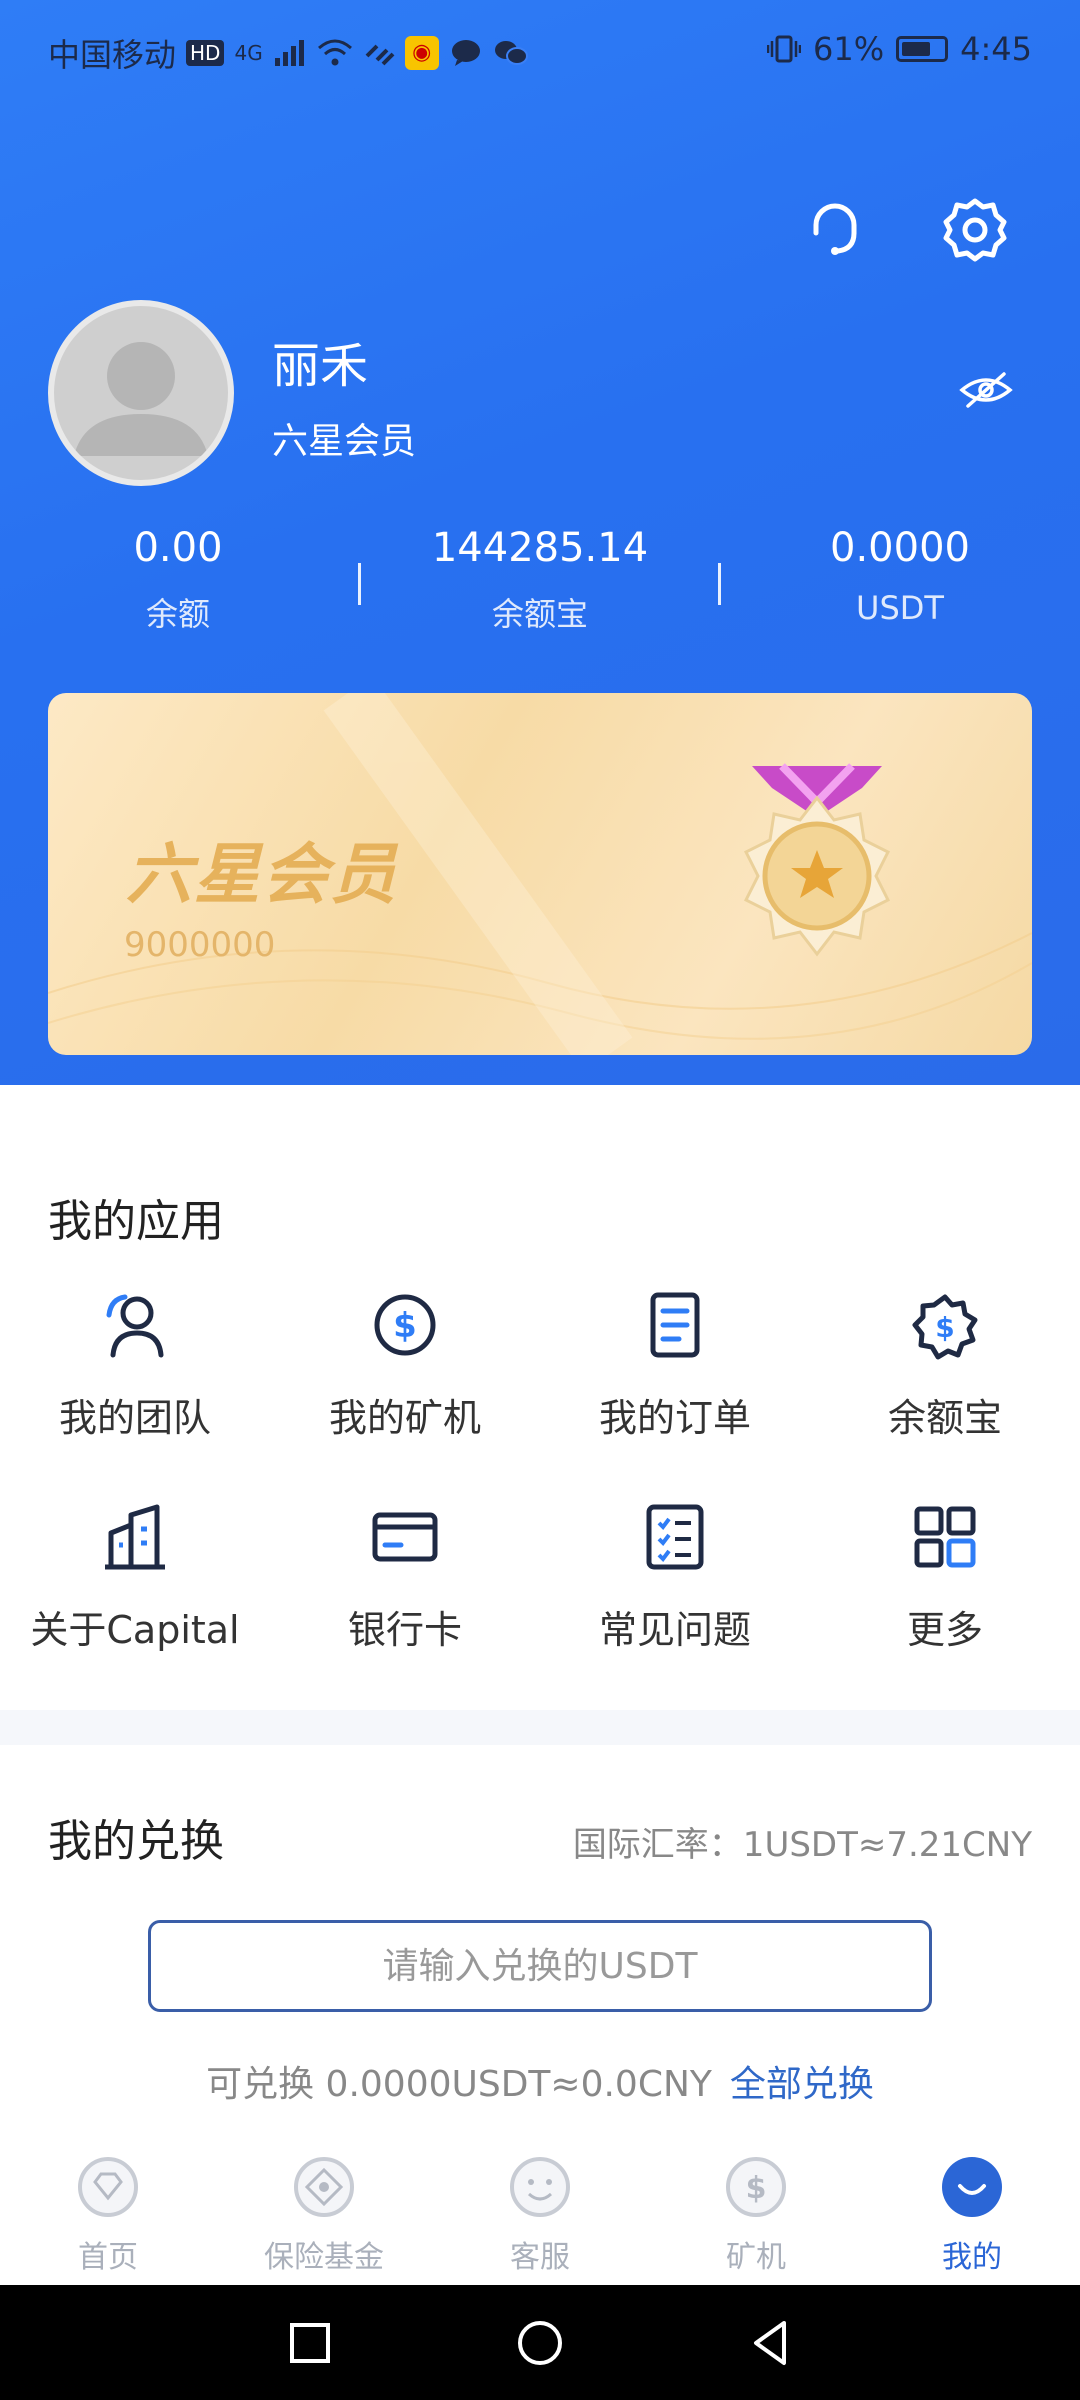 The width and height of the screenshot is (1080, 2400). What do you see at coordinates (421, 53) in the screenshot?
I see `weibo-icon: ◉` at bounding box center [421, 53].